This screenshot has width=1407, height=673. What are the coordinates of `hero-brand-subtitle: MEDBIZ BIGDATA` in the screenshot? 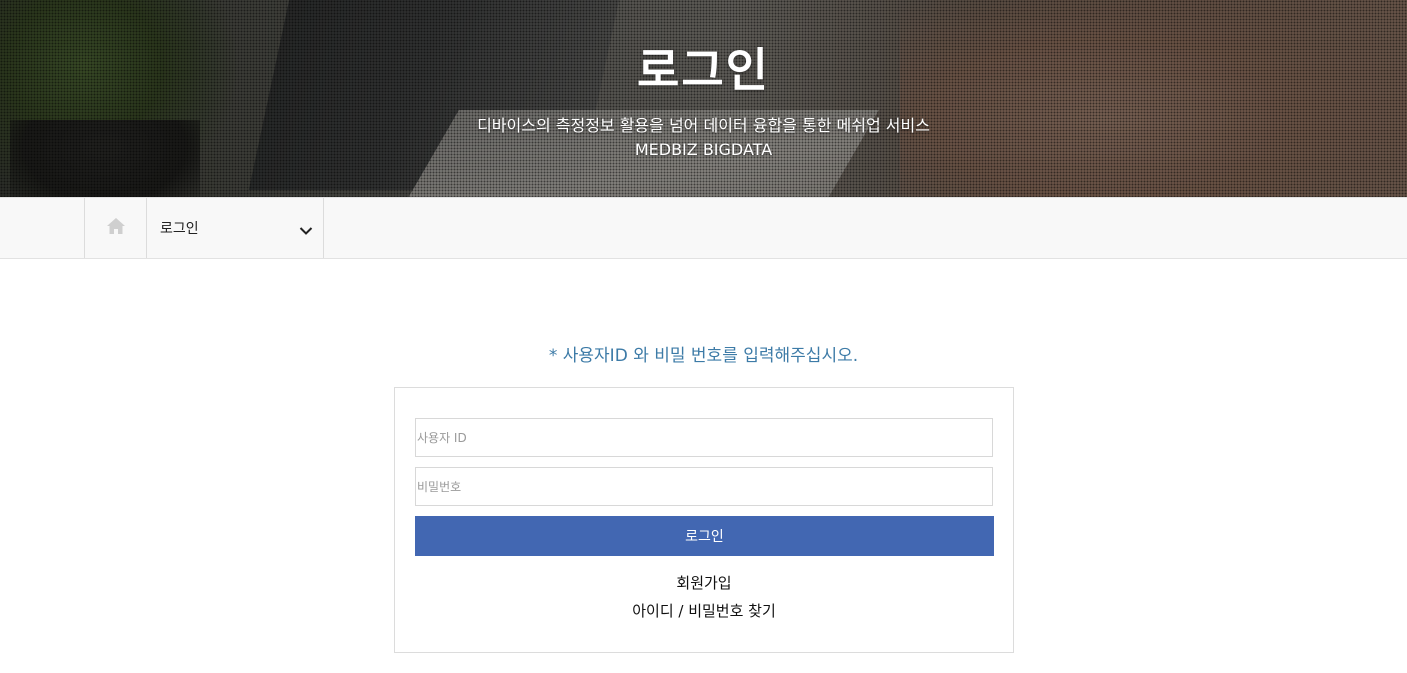 It's located at (703, 149).